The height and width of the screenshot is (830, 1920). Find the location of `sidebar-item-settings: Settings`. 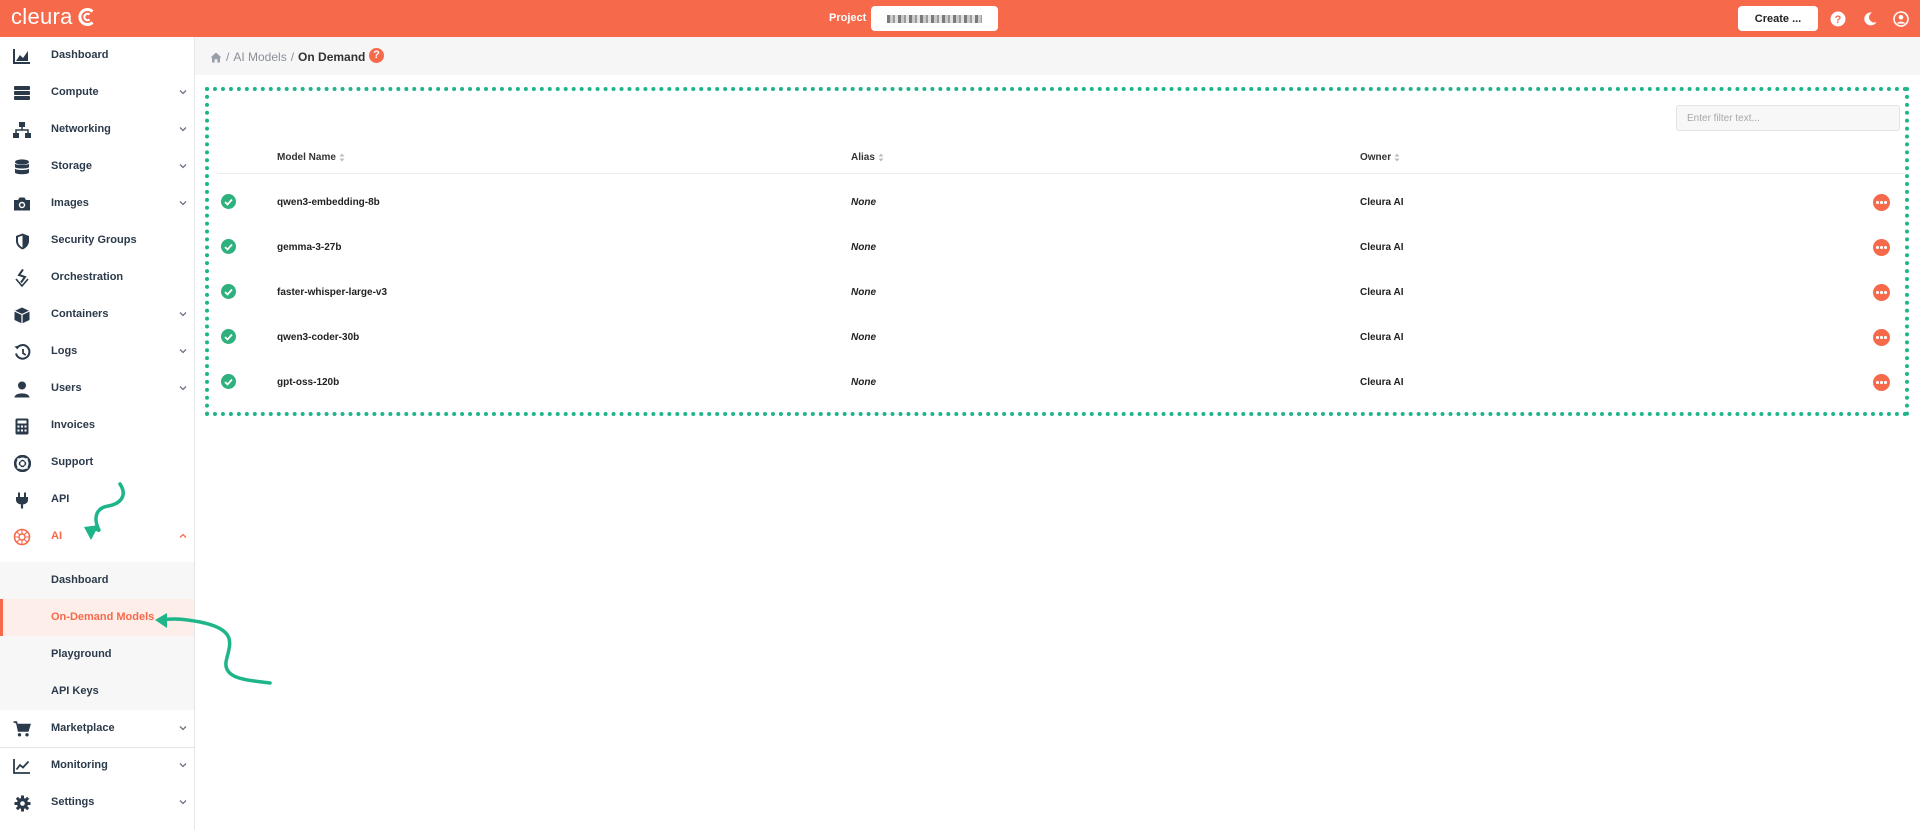

sidebar-item-settings: Settings is located at coordinates (97, 802).